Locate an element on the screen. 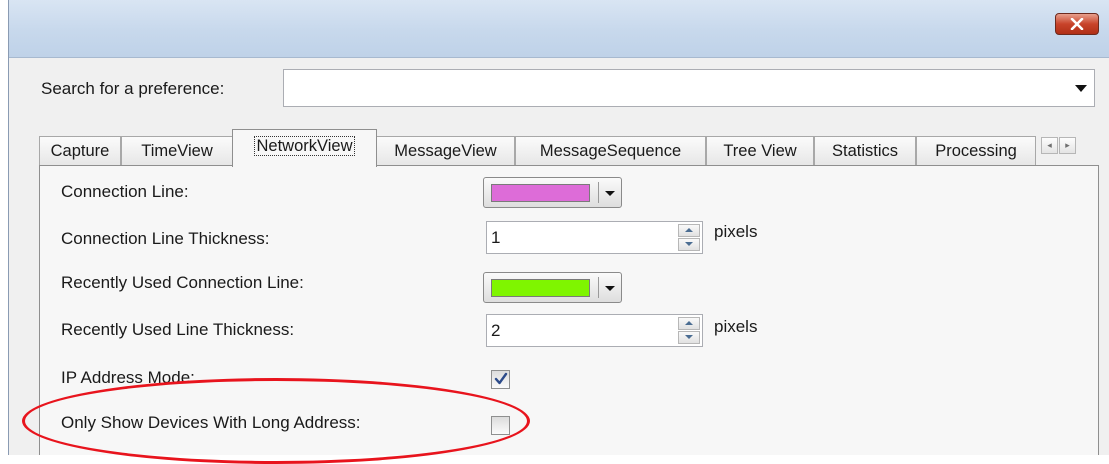 The width and height of the screenshot is (1109, 464). tab-label: Capture is located at coordinates (80, 151).